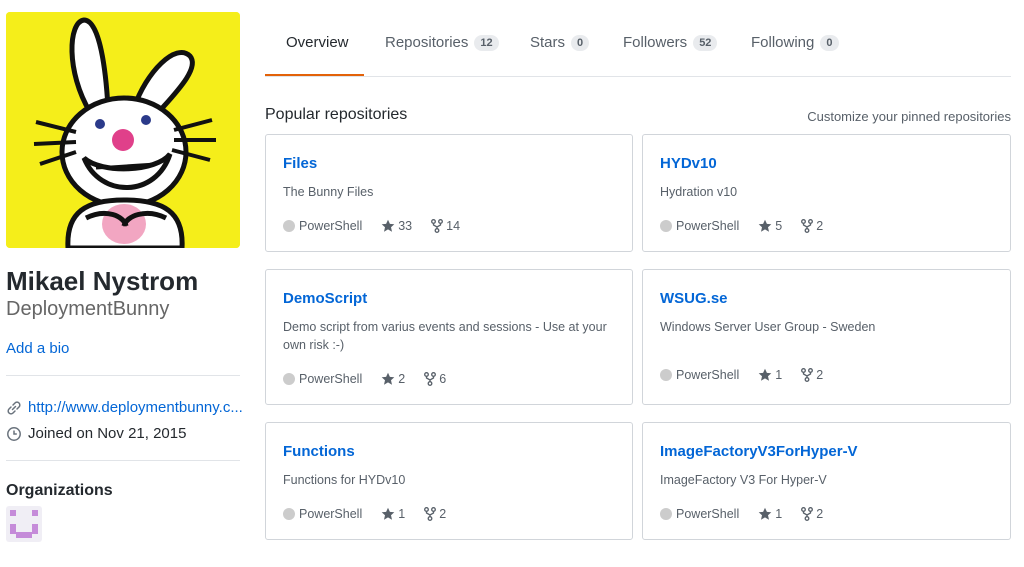 The height and width of the screenshot is (567, 1024). Describe the element at coordinates (443, 379) in the screenshot. I see `fork-count: 6` at that location.